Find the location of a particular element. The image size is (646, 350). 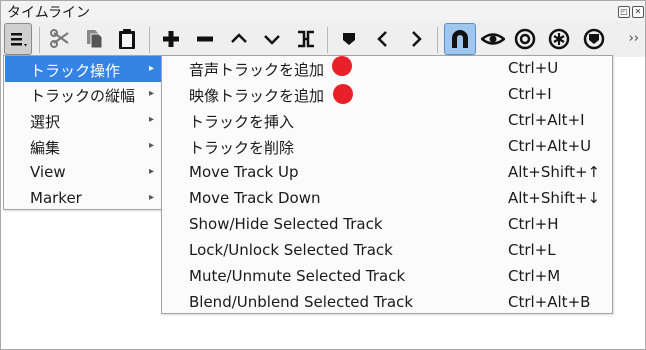

overwrite-button is located at coordinates (272, 39).